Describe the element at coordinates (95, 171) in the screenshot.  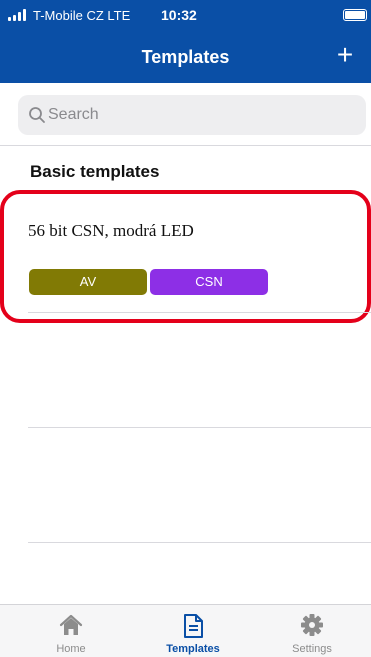
I see `section-title: Basic templates` at that location.